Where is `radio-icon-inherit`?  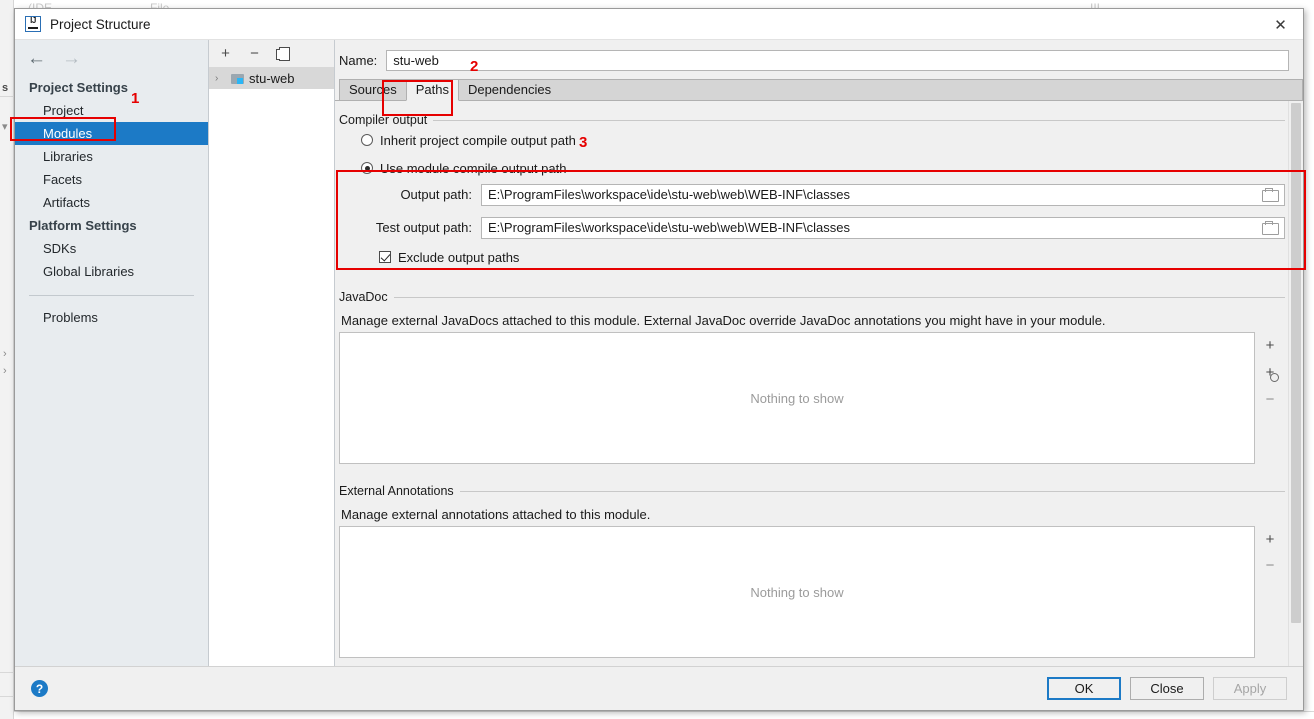
radio-icon-inherit is located at coordinates (367, 140).